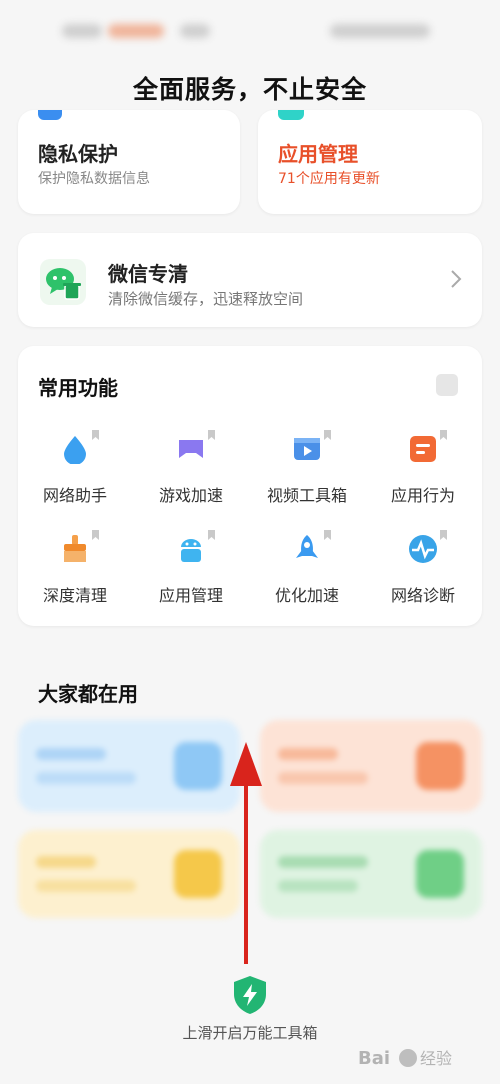 This screenshot has width=500, height=1084. I want to click on swipe-up-arrow, so click(246, 853).